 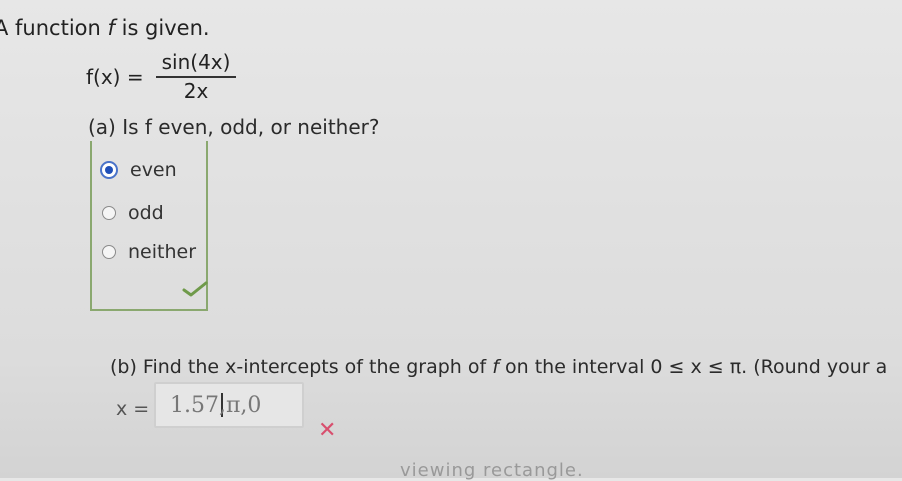 What do you see at coordinates (234, 127) in the screenshot?
I see `part-a-question: (a) Is f even, odd, or neither?` at bounding box center [234, 127].